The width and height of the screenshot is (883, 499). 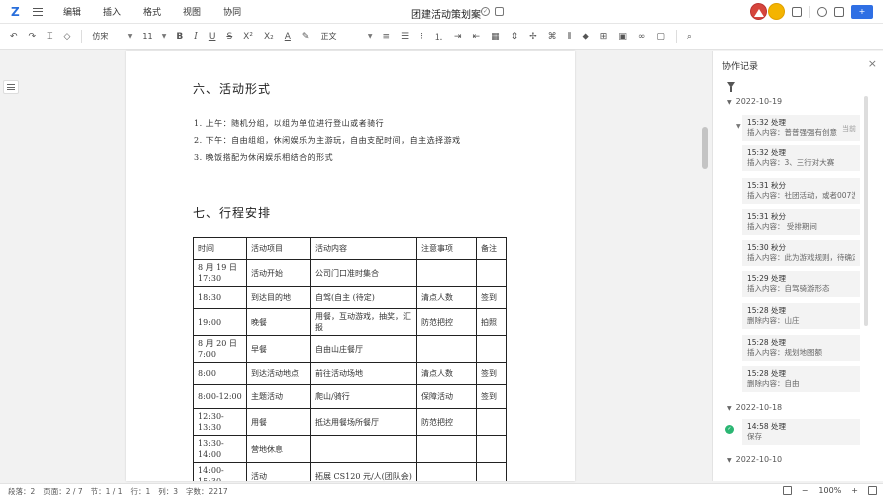 I want to click on undo-icon: ↶, so click(x=14, y=37).